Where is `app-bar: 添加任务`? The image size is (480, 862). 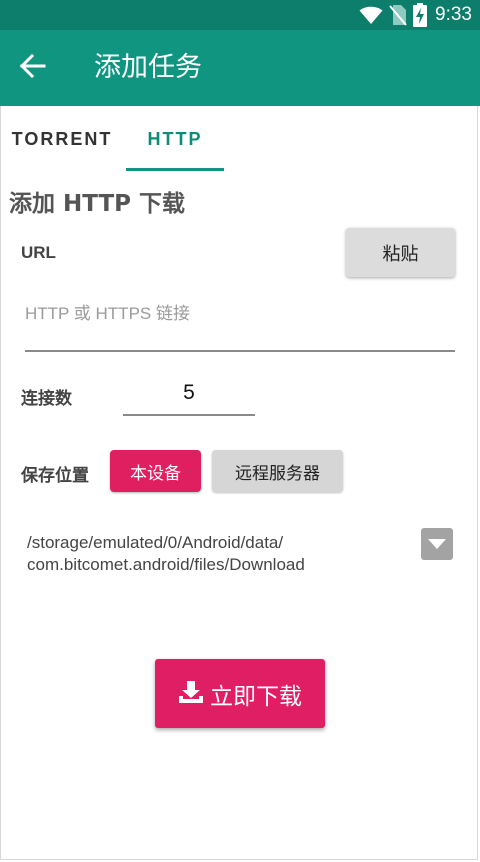
app-bar: 添加任务 is located at coordinates (240, 68).